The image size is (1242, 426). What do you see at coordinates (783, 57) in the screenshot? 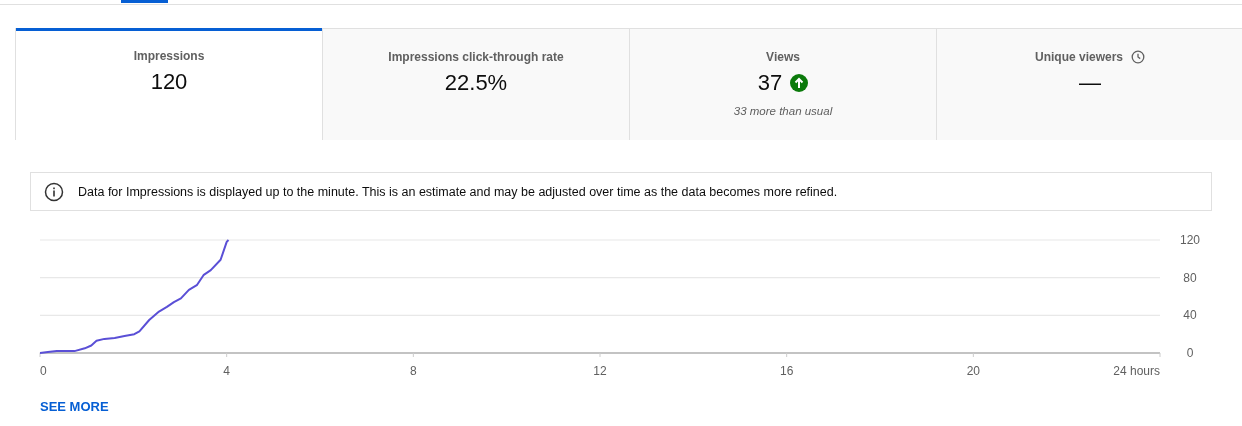
I see `metric-label: Views` at bounding box center [783, 57].